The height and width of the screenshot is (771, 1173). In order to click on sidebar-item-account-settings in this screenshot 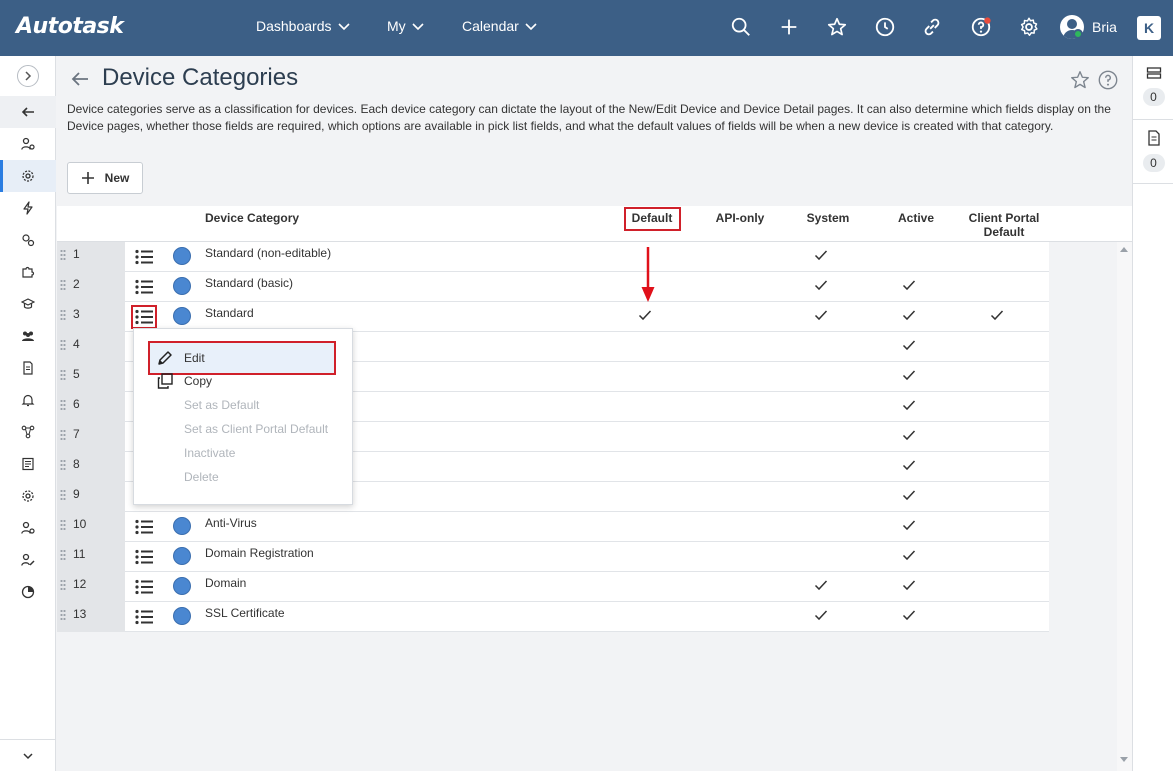, I will do `click(28, 528)`.